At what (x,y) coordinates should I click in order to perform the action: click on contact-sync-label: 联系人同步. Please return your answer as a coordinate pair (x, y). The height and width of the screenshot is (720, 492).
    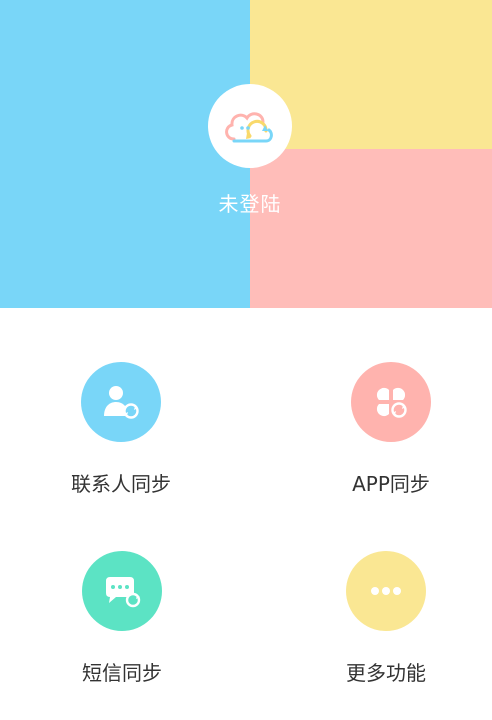
    Looking at the image, I should click on (121, 484).